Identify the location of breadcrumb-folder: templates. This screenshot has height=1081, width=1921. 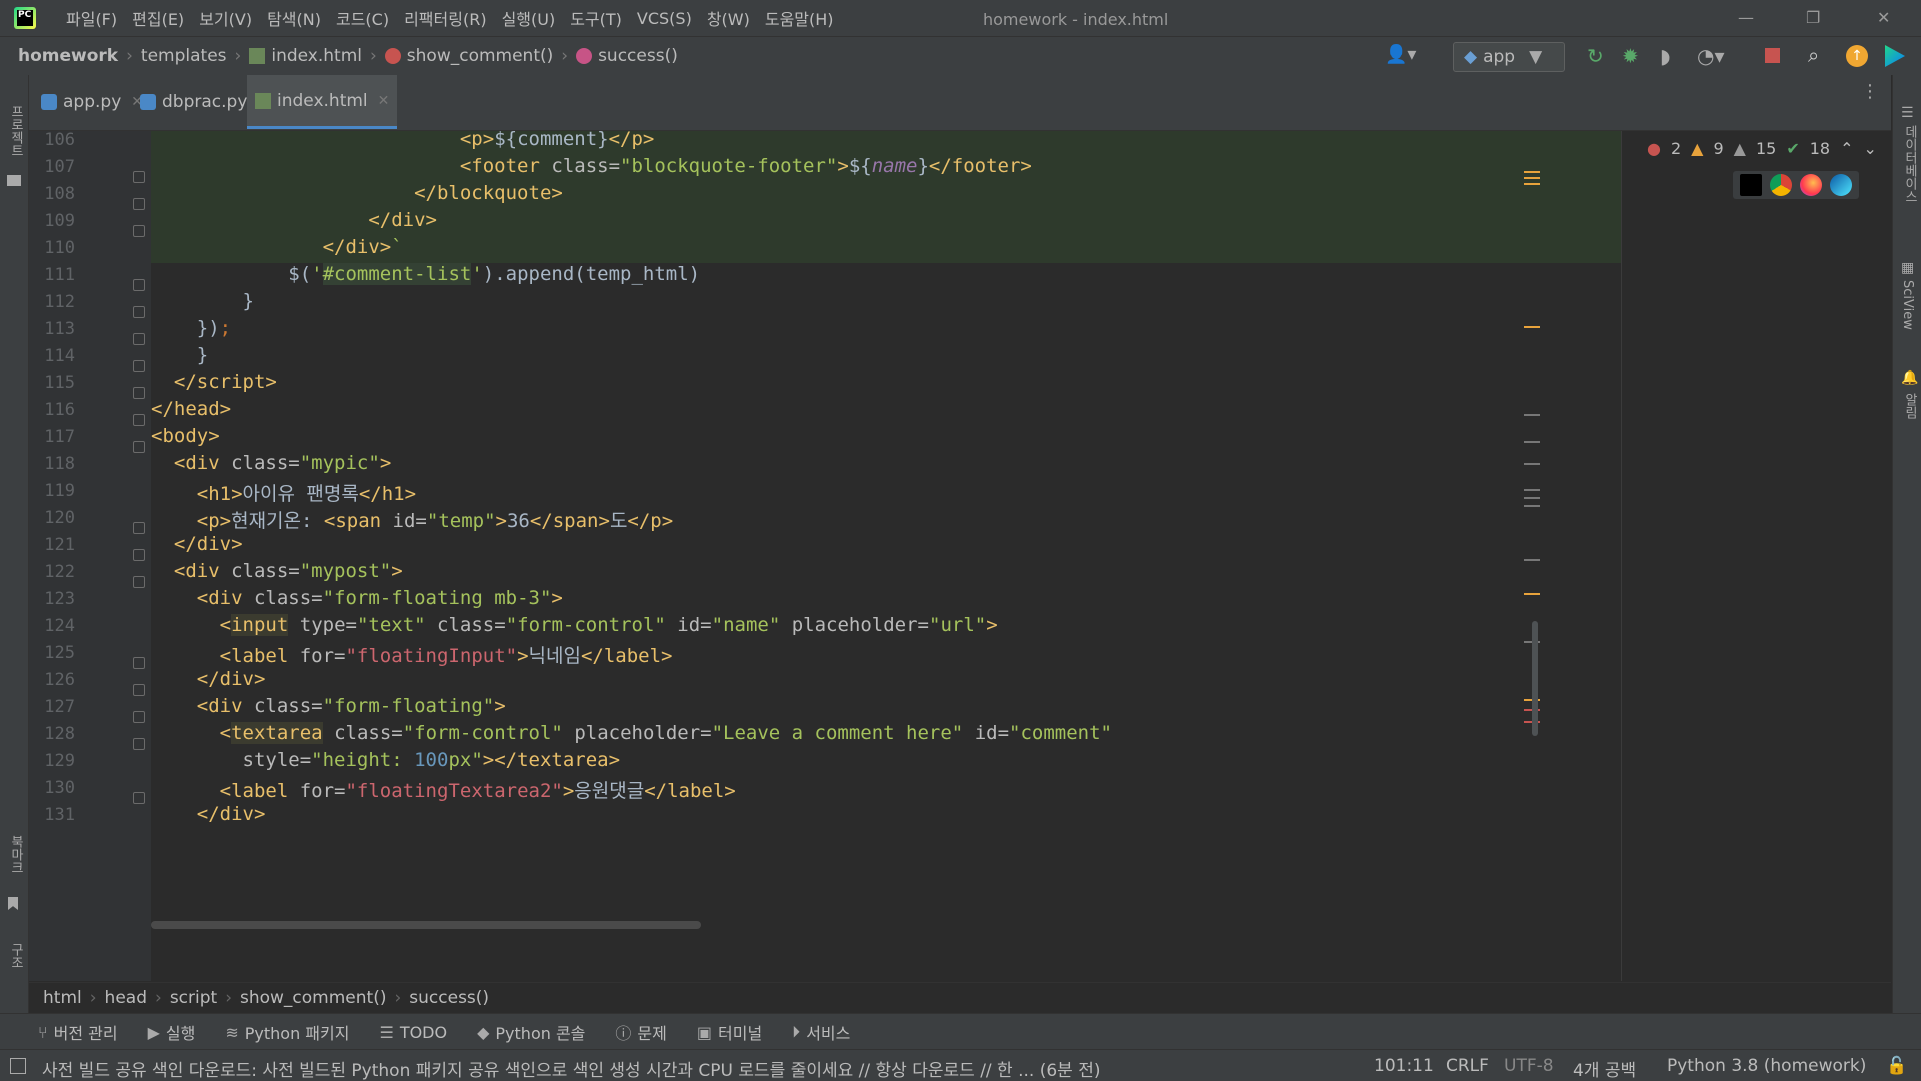
(184, 56).